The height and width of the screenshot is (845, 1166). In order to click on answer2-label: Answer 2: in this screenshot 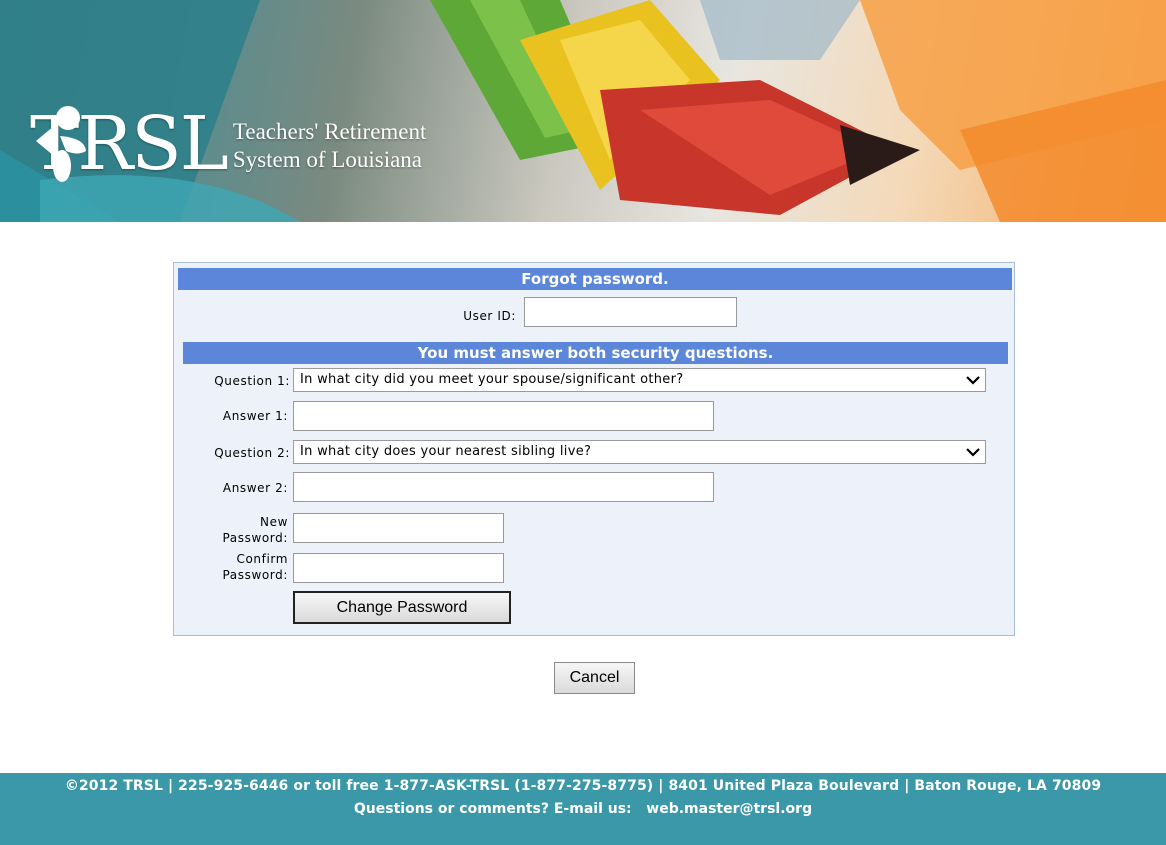, I will do `click(255, 488)`.